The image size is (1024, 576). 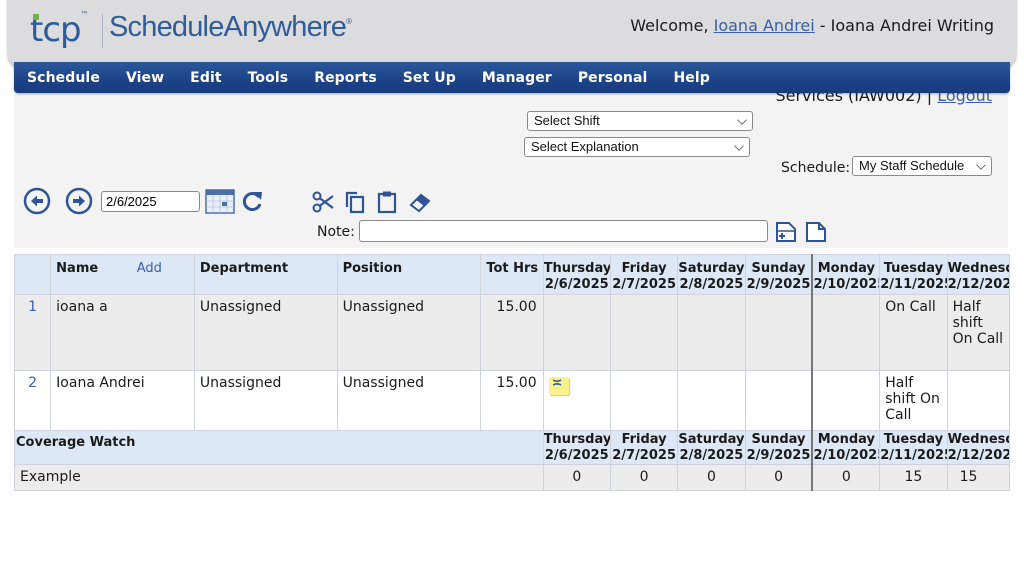 I want to click on scissors-icon, so click(x=323, y=202).